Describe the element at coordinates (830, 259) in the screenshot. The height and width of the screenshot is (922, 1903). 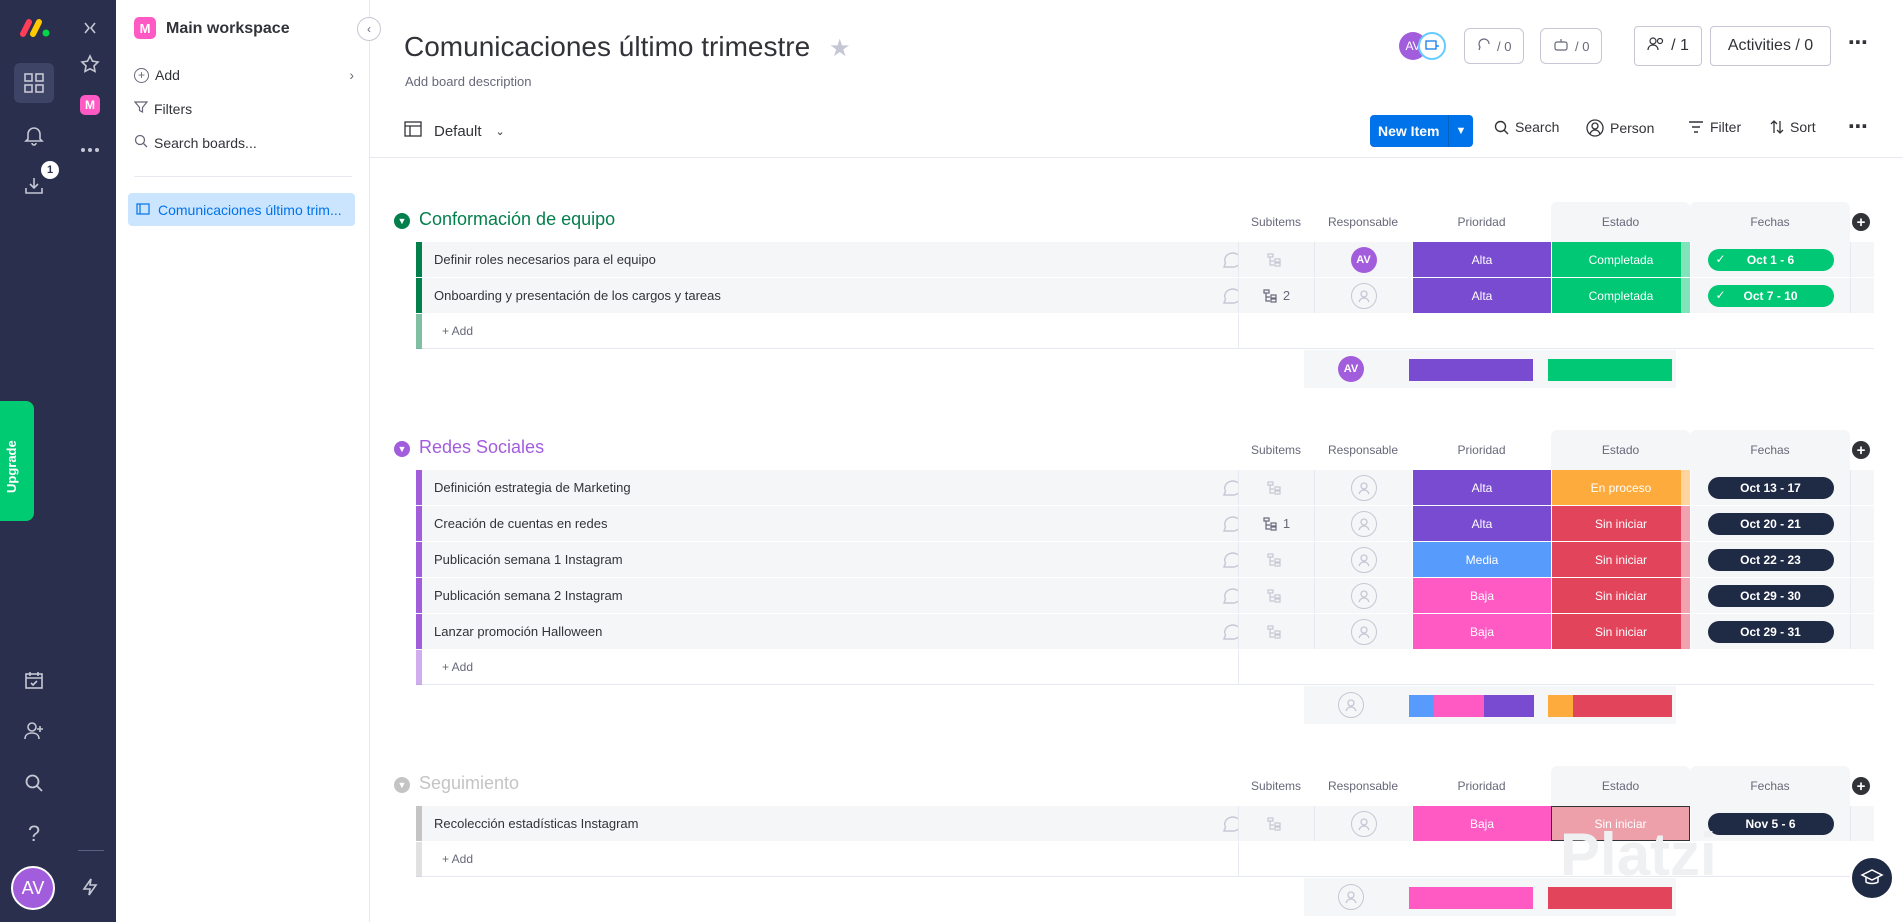
I see `item-name: Definir roles necesarios para el equipo` at that location.